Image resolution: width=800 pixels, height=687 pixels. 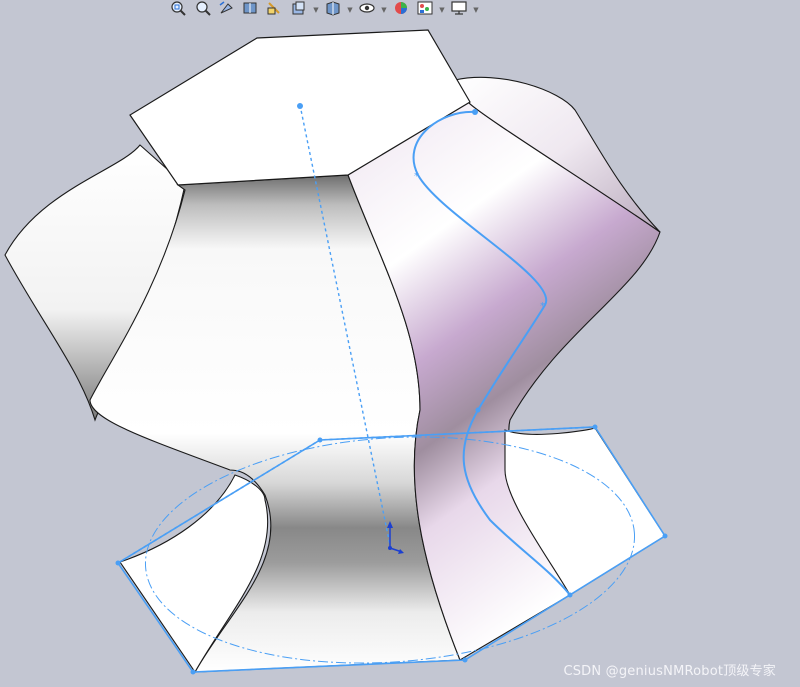 I want to click on hide-show-items-button, so click(x=367, y=10).